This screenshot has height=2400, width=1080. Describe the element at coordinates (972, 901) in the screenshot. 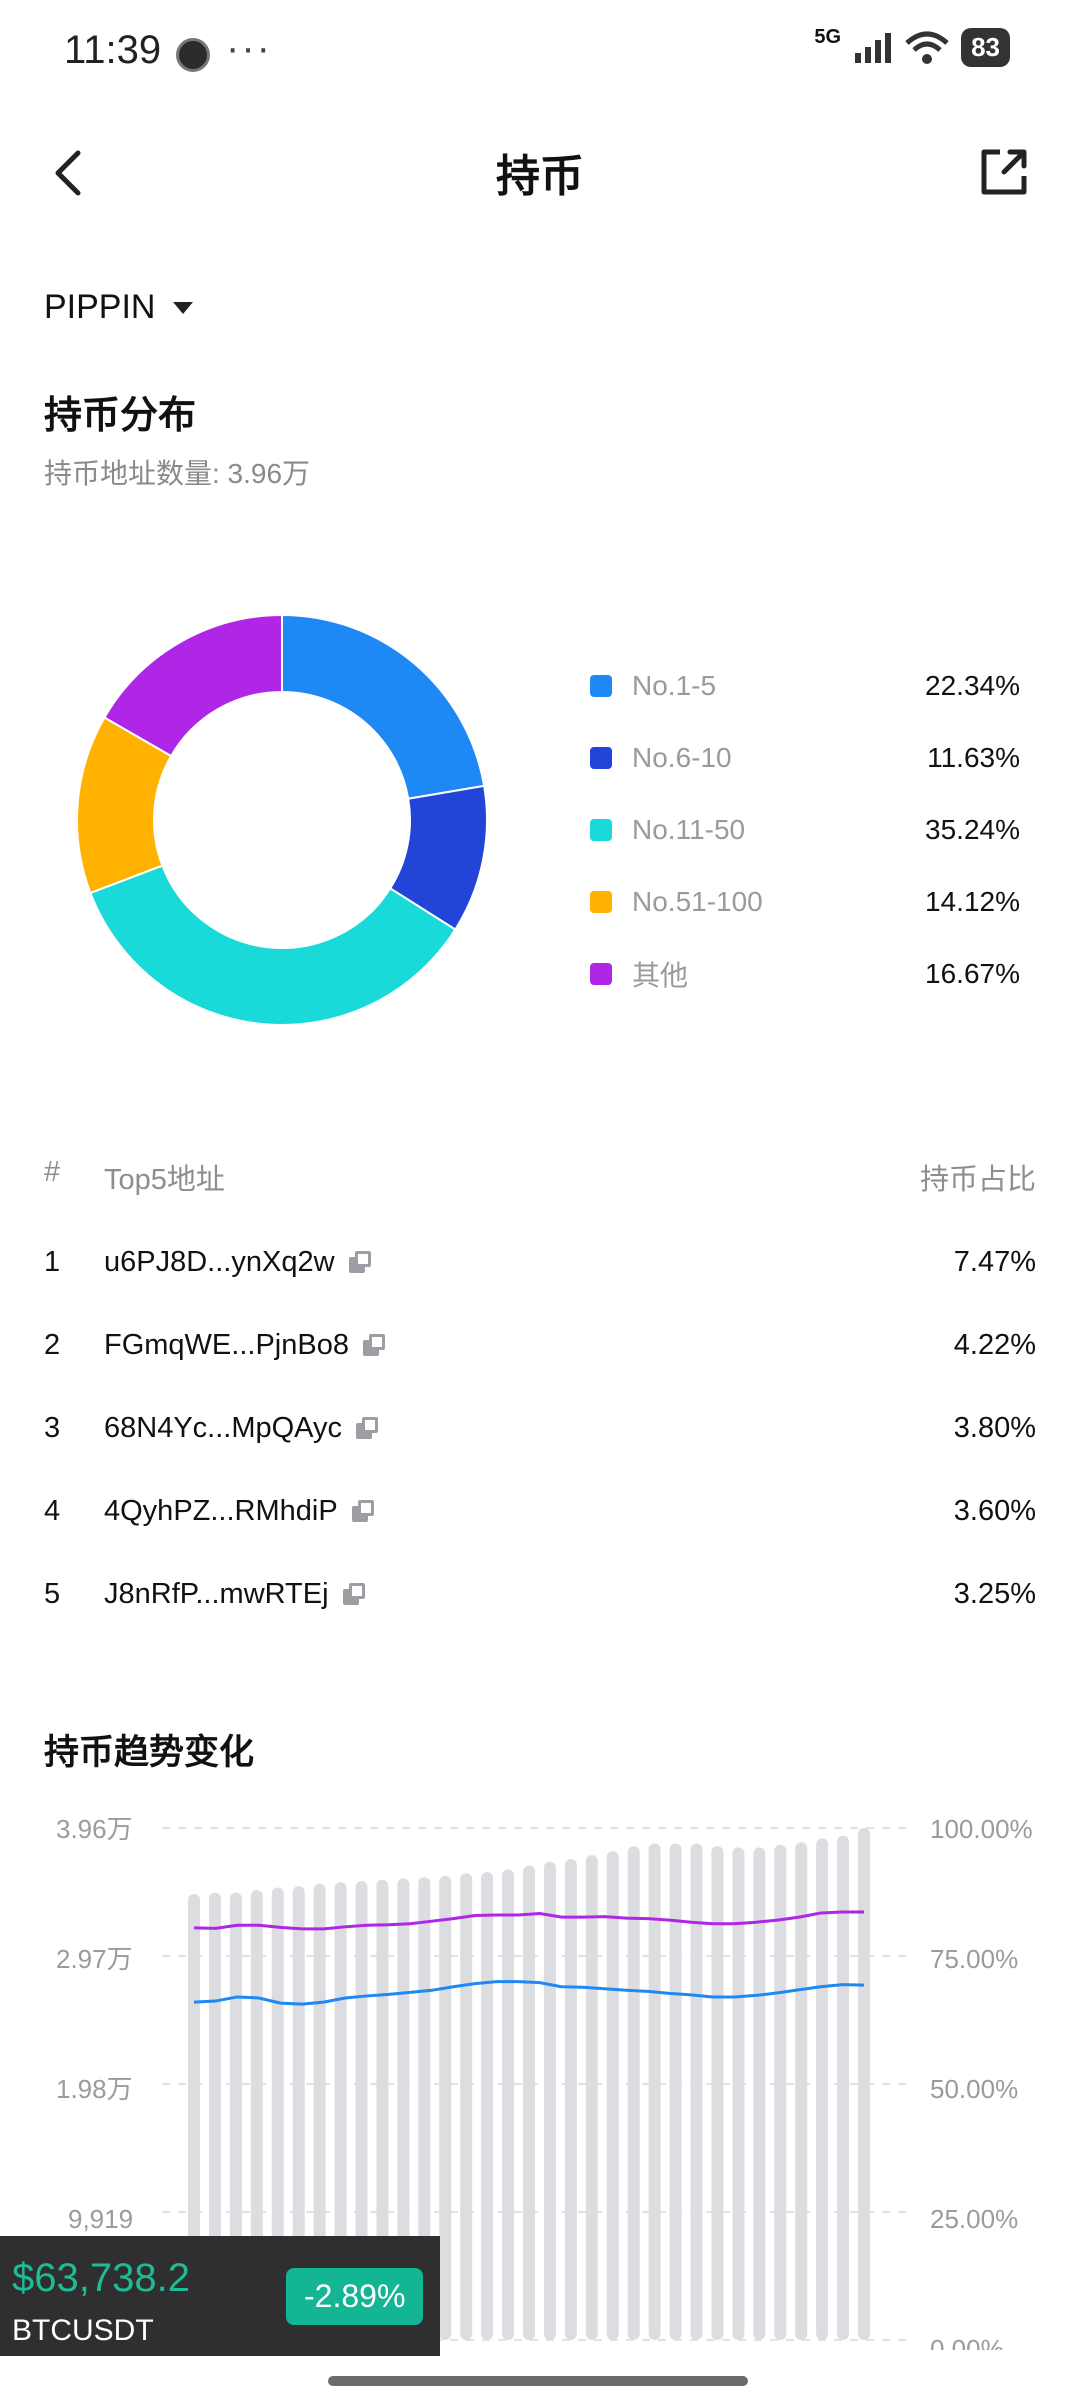

I see `legend-value: 14.12%` at that location.